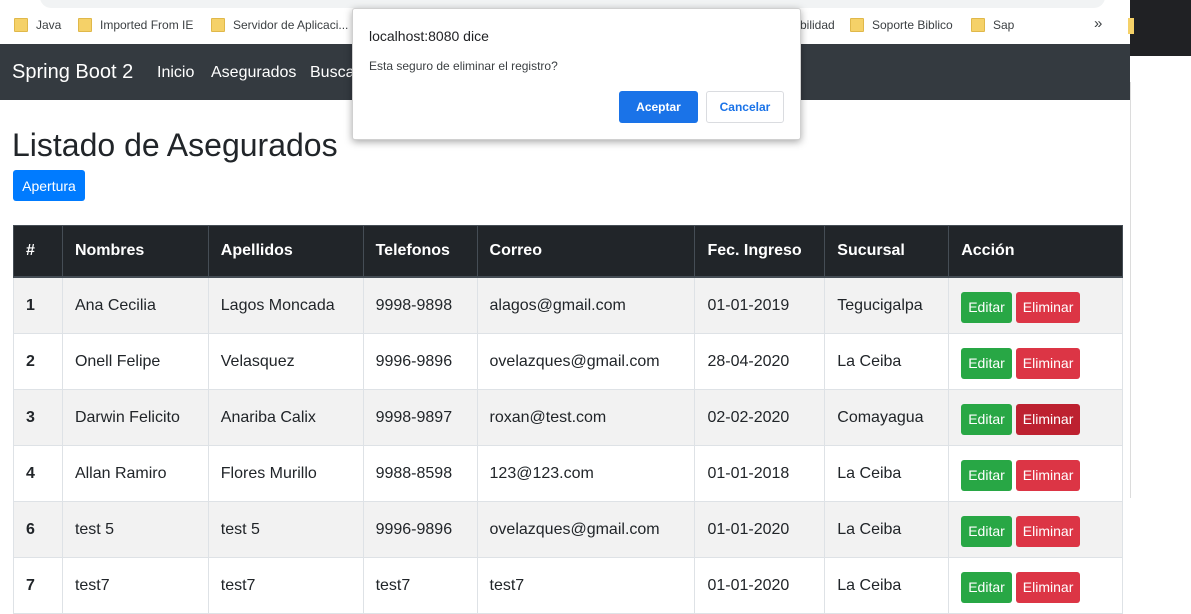 The image size is (1191, 614). What do you see at coordinates (332, 73) in the screenshot?
I see `nav-link-buscar: Busca` at bounding box center [332, 73].